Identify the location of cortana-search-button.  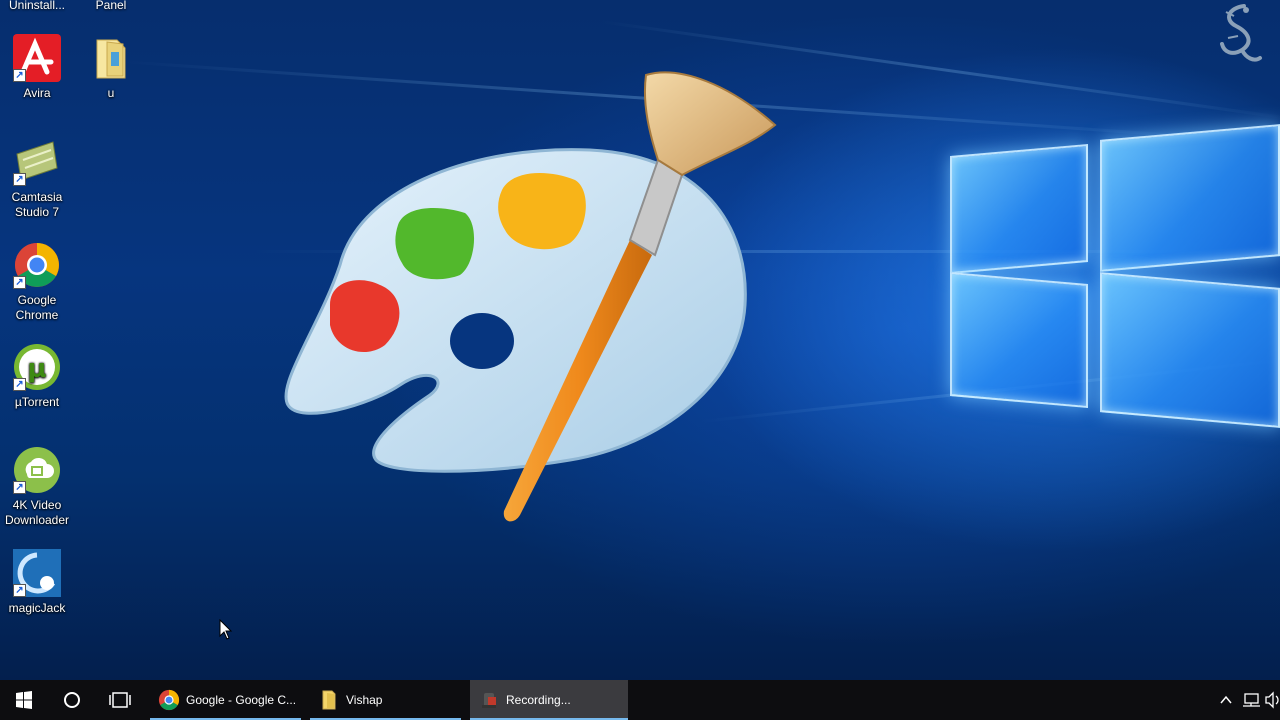
(72, 700).